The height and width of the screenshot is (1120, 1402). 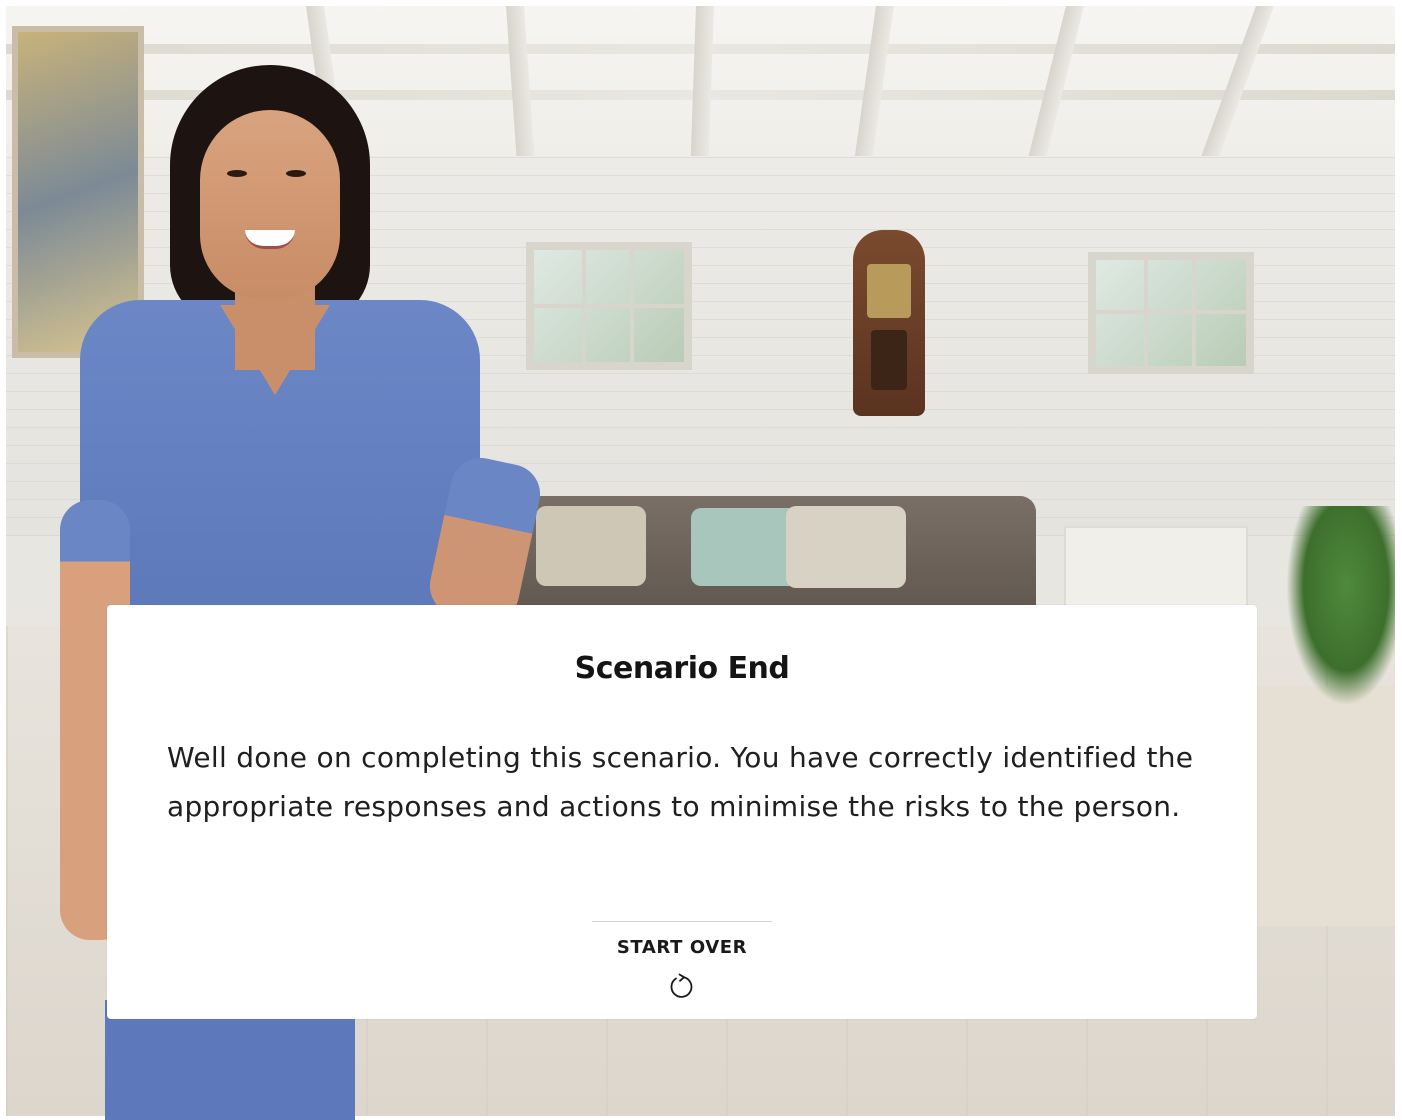 I want to click on card-title: Scenario End, so click(x=682, y=668).